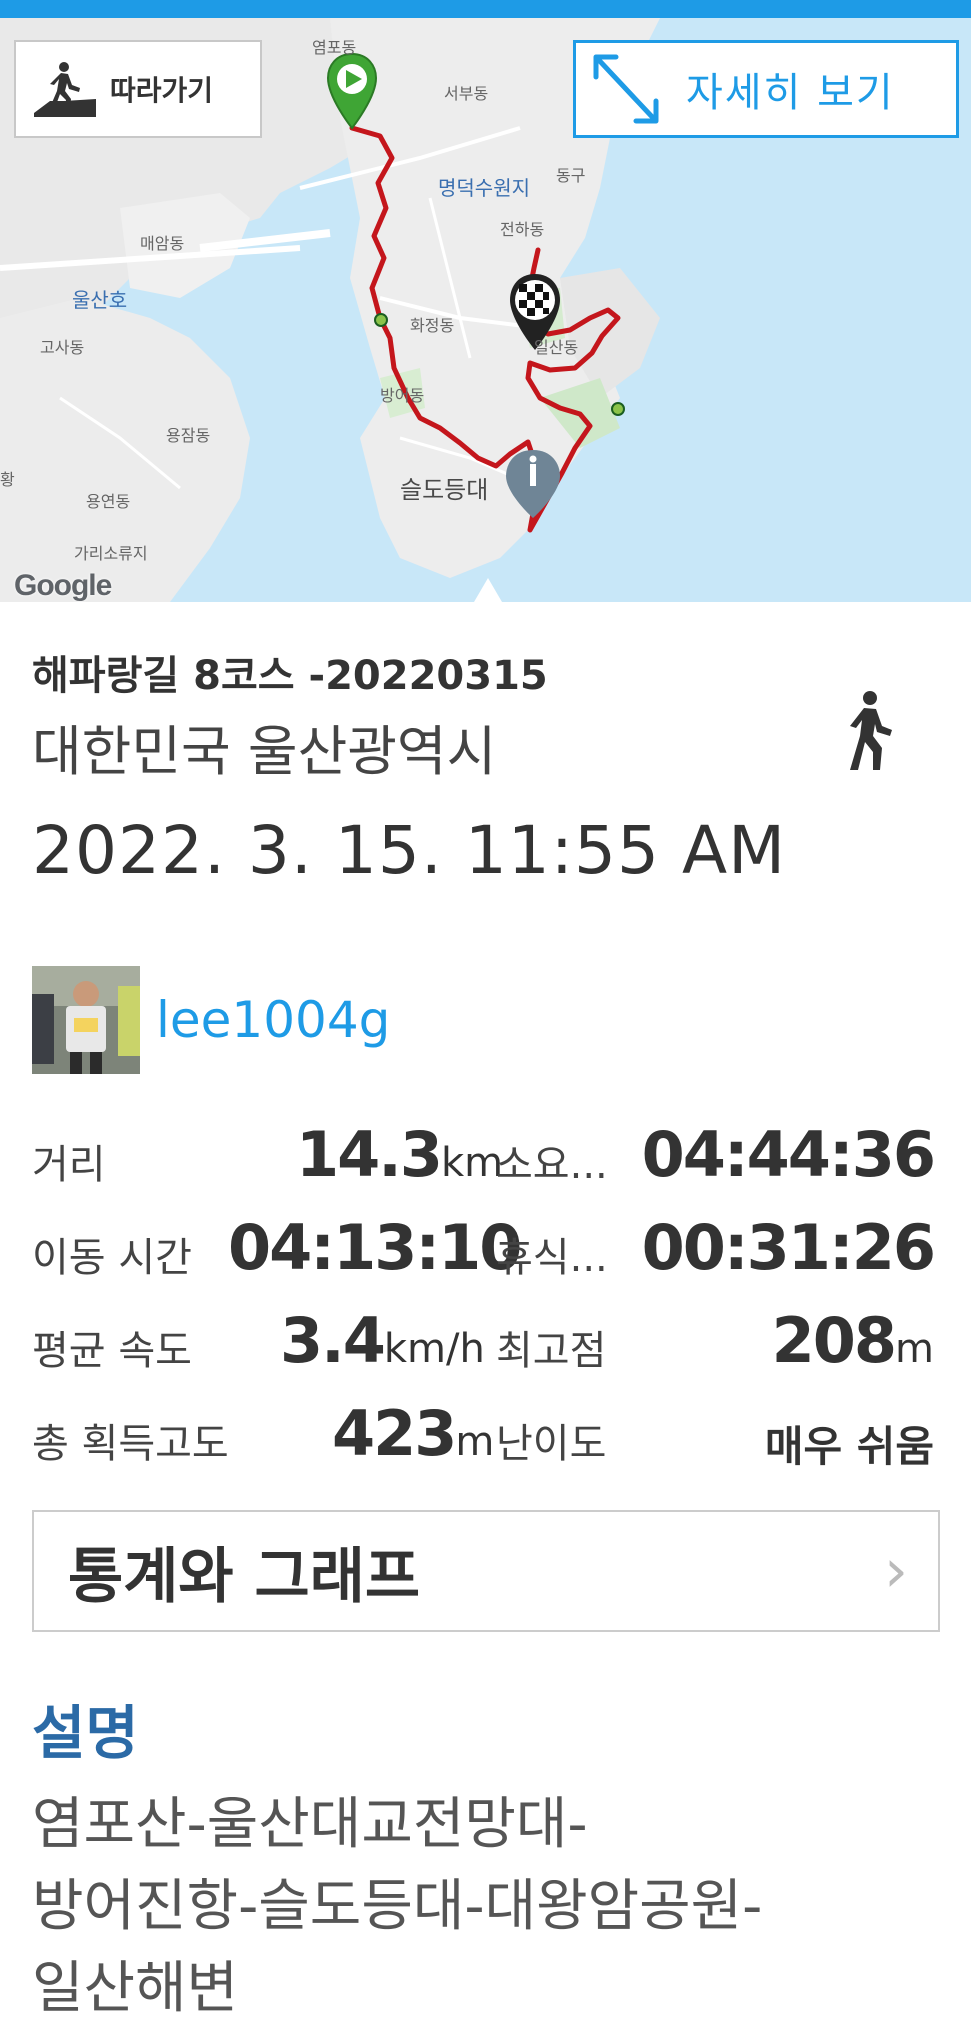 The image size is (971, 2038). What do you see at coordinates (485, 9) in the screenshot?
I see `top-accent-bar` at bounding box center [485, 9].